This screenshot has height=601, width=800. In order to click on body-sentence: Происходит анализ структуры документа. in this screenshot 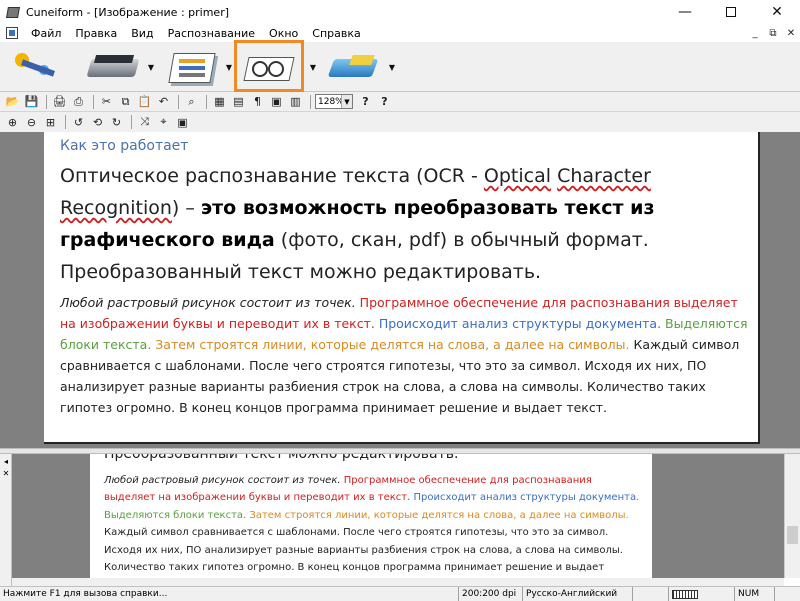, I will do `click(520, 323)`.